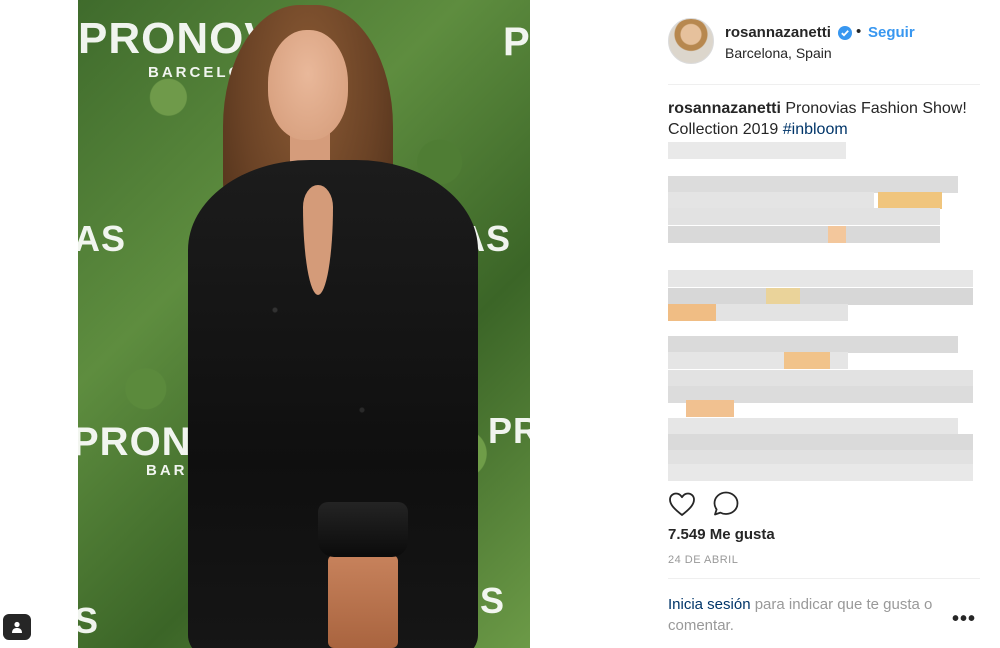 The image size is (1000, 648). Describe the element at coordinates (721, 534) in the screenshot. I see `like-count: 7.549 Me gusta` at that location.